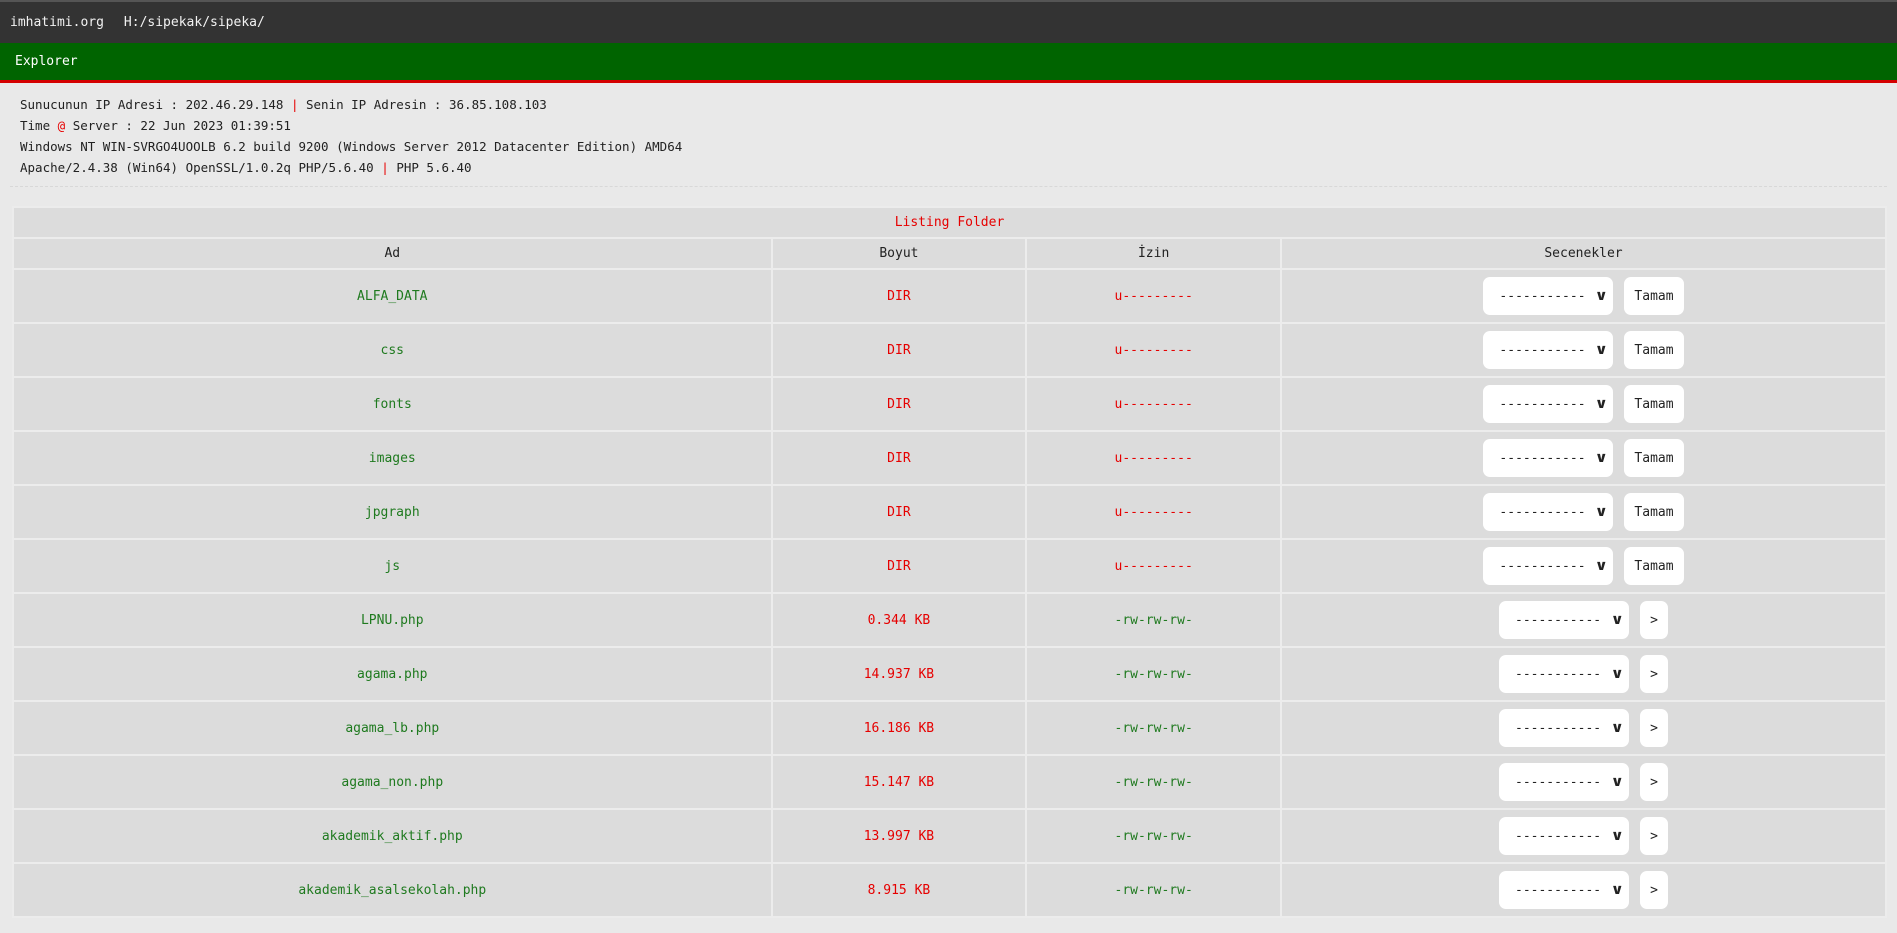  Describe the element at coordinates (152, 104) in the screenshot. I see `server-ip: Sunucunun IP Adresi : 202.46.29.148` at that location.